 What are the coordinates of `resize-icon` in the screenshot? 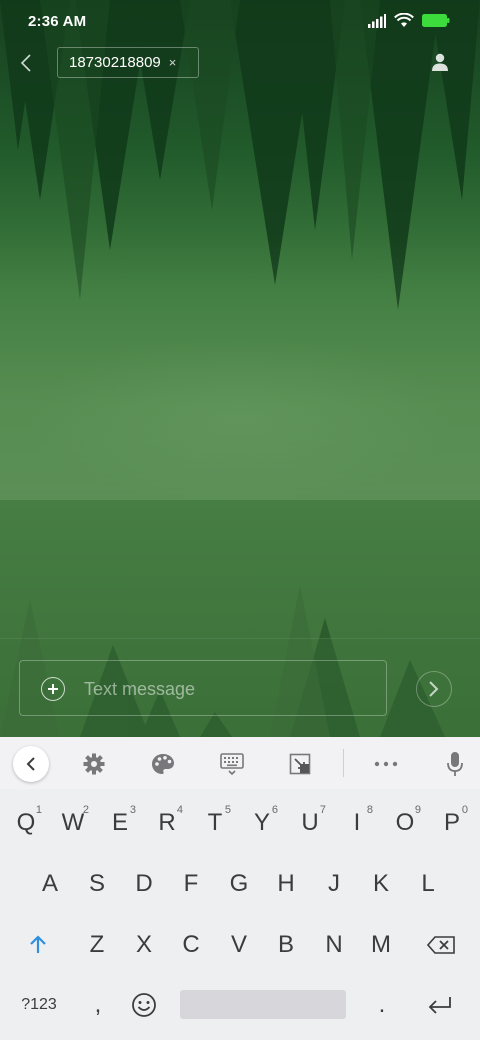 It's located at (300, 764).